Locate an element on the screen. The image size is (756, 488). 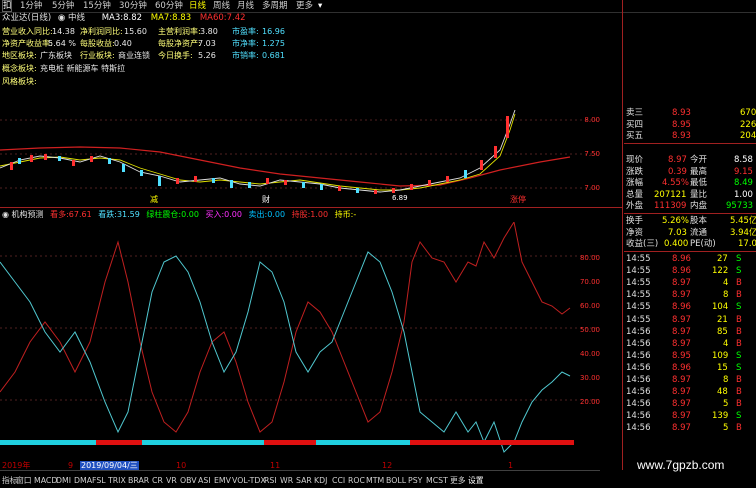
ask-volume: 670 is located at coordinates (748, 113).